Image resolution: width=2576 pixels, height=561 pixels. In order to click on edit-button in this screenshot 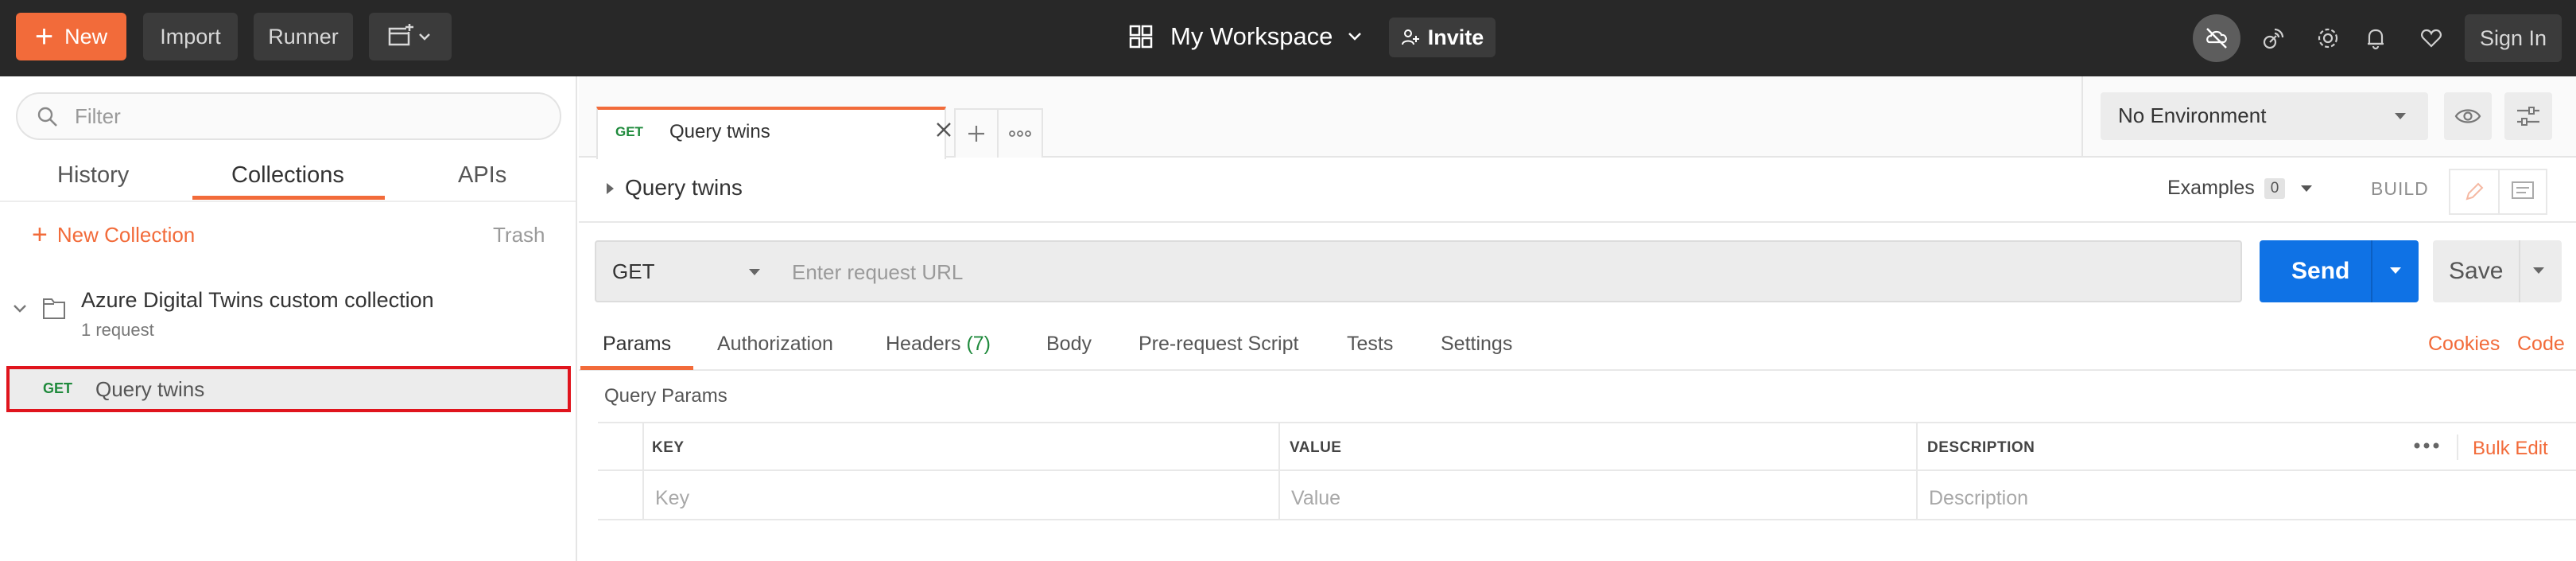, I will do `click(2474, 192)`.